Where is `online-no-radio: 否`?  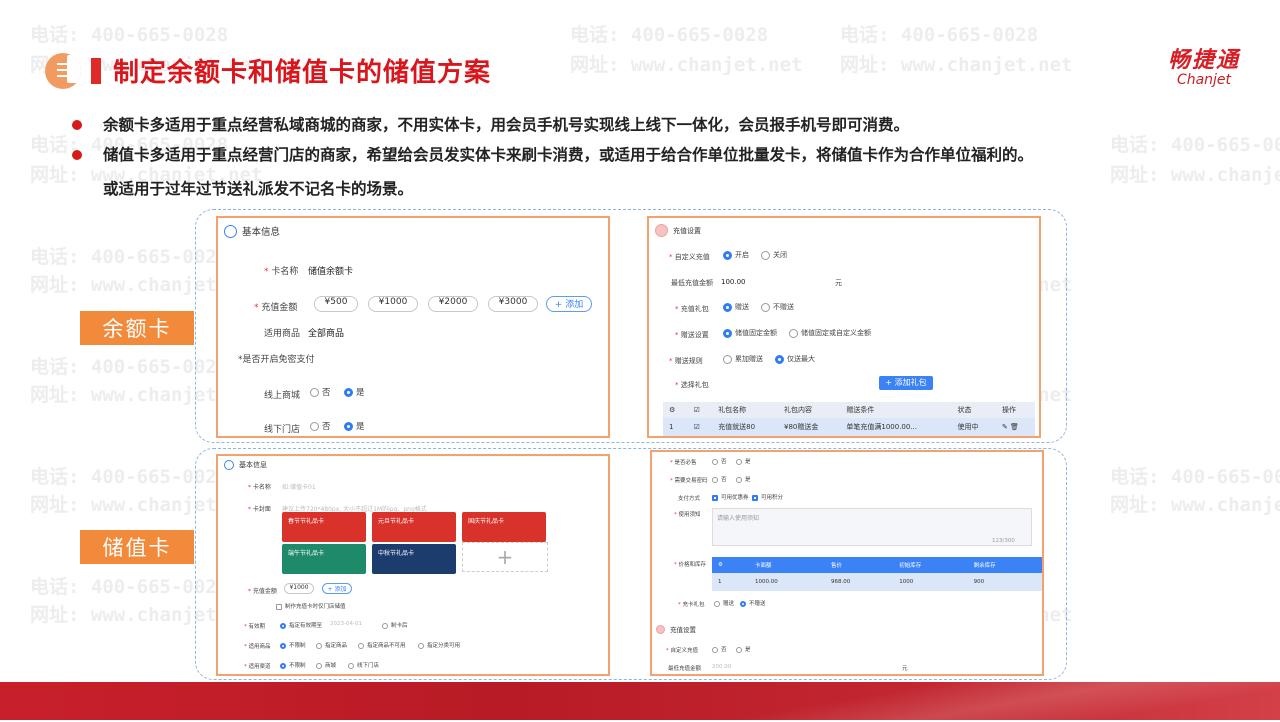
online-no-radio: 否 is located at coordinates (320, 392).